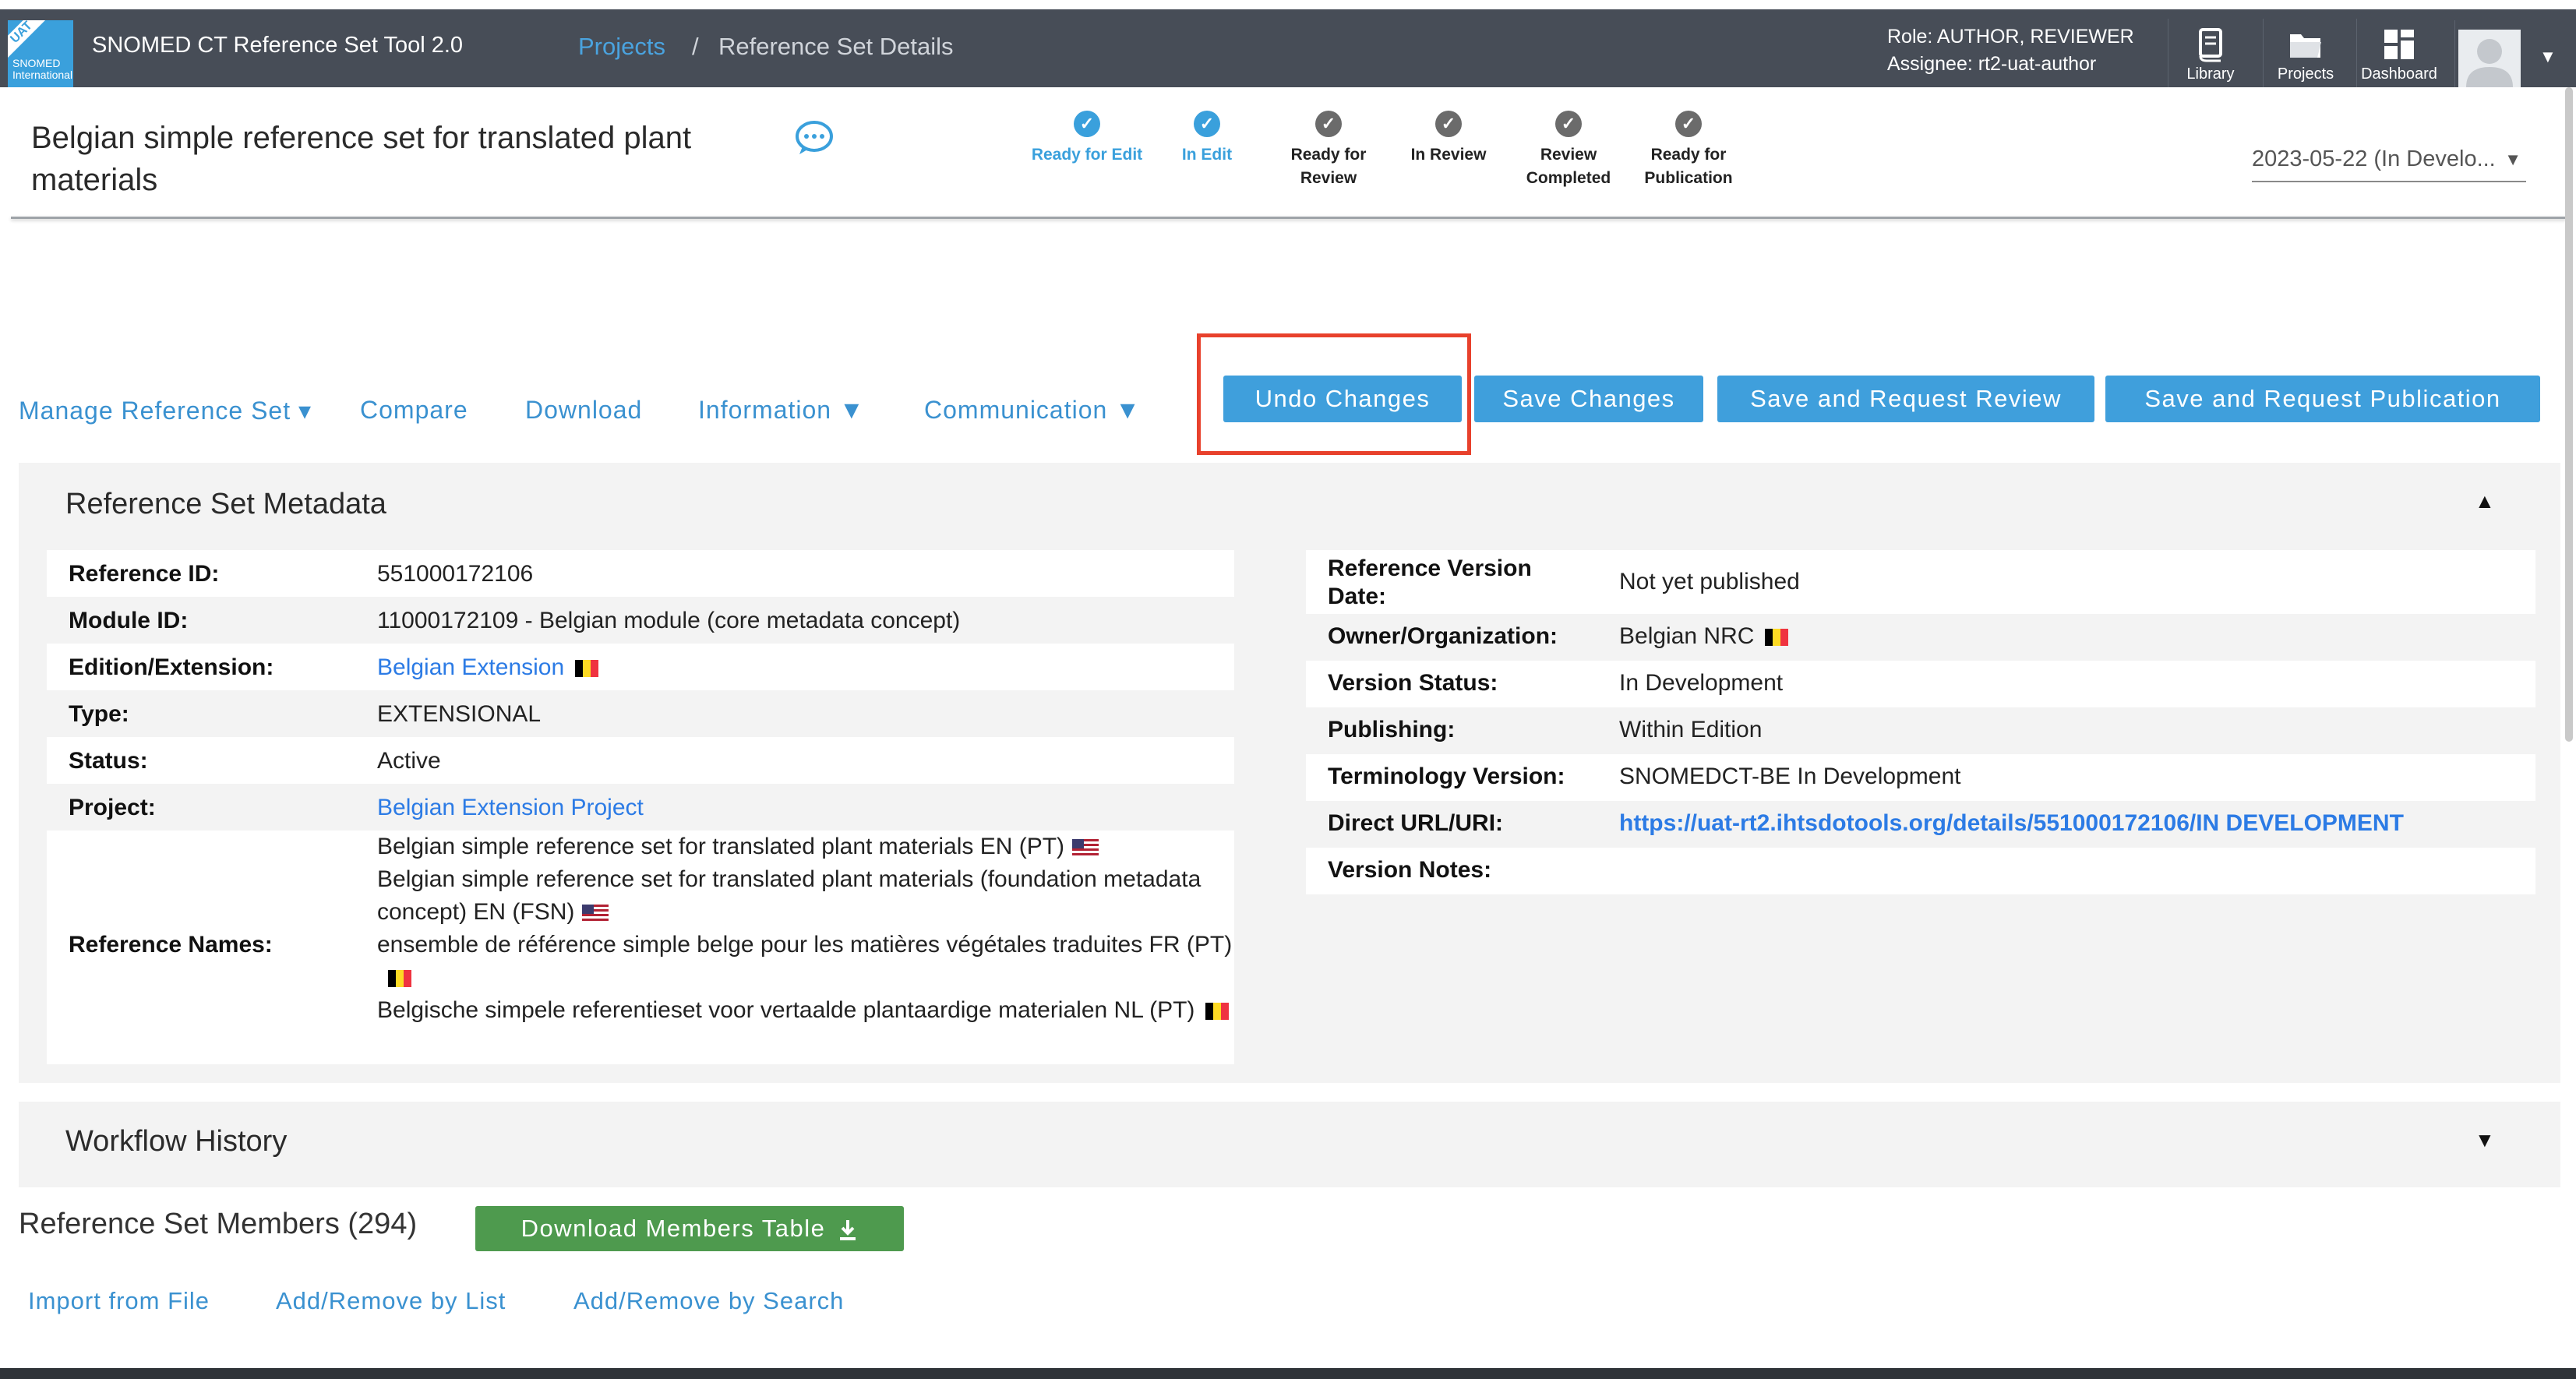 The image size is (2576, 1379). I want to click on owner-value: Belgian NRC, so click(1704, 636).